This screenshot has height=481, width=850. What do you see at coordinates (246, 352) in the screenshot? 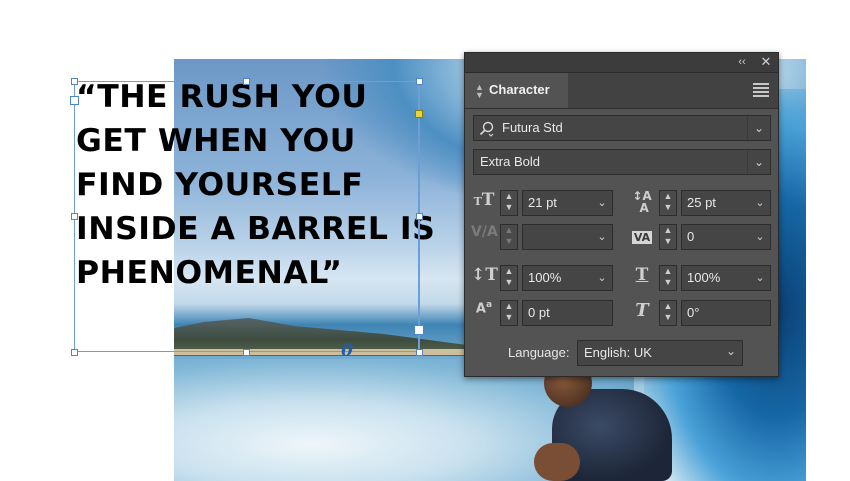
I see `resize-handle-bottom` at bounding box center [246, 352].